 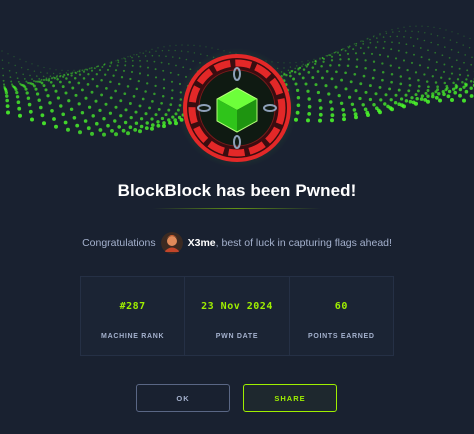 I want to click on user-avatar, so click(x=171, y=243).